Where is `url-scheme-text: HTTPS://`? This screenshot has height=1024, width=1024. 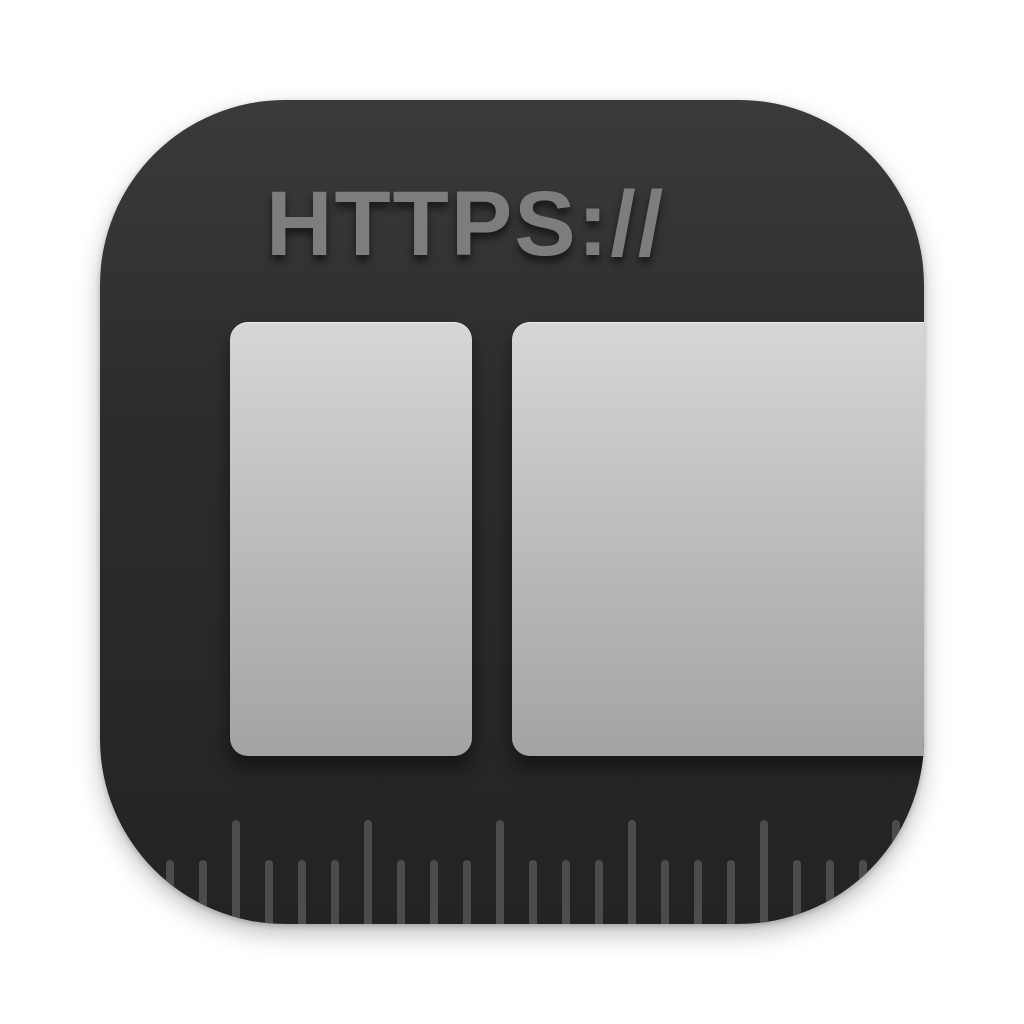 url-scheme-text: HTTPS:// is located at coordinates (466, 224).